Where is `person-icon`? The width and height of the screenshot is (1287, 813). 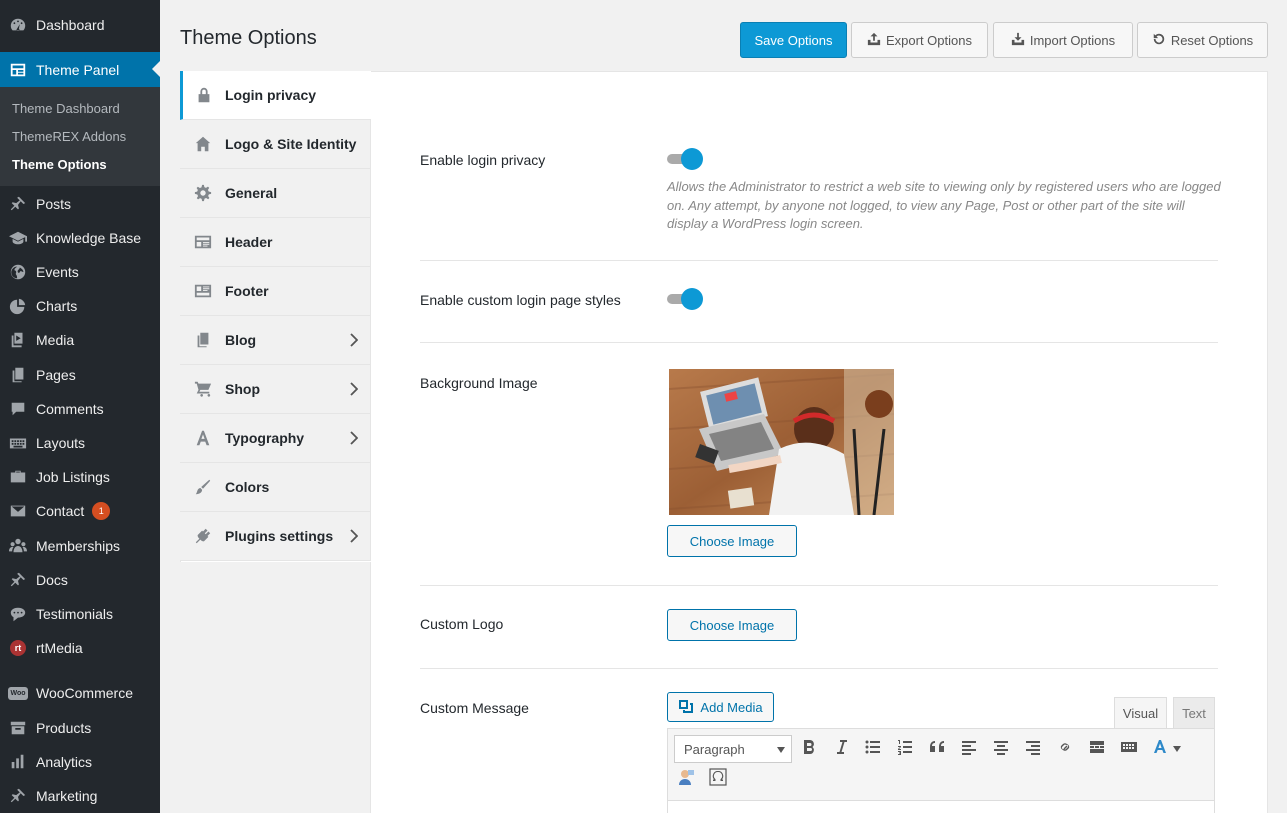 person-icon is located at coordinates (686, 779).